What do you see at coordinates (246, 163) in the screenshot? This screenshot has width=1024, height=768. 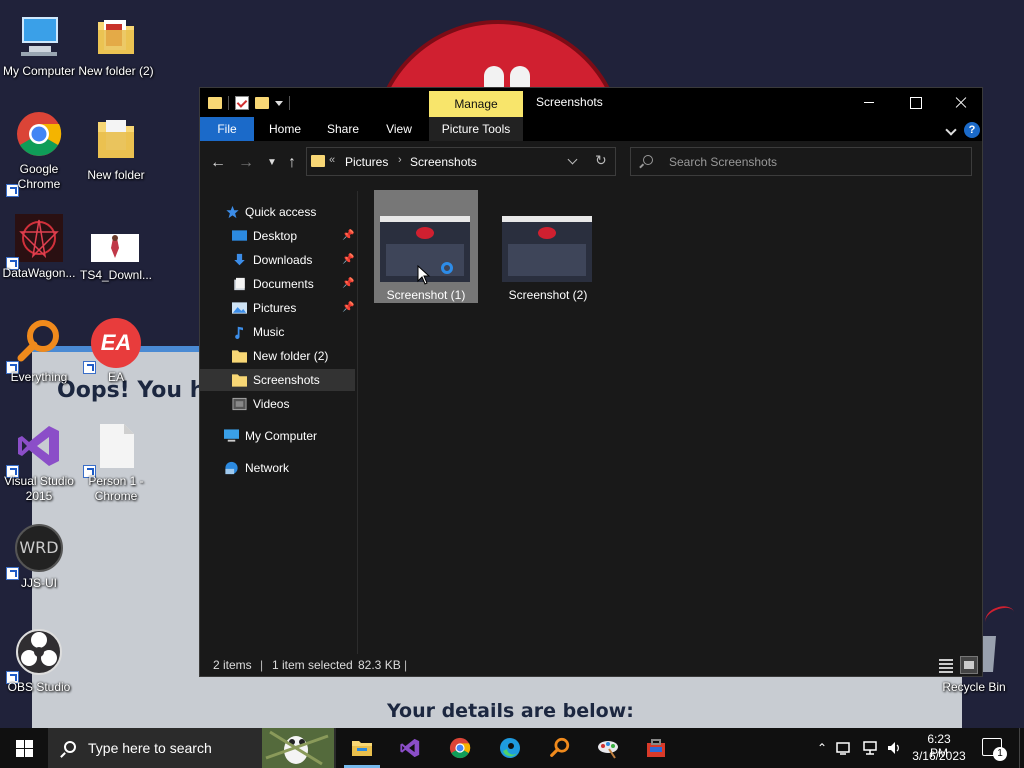 I see `forward-arrow-icon: →` at bounding box center [246, 163].